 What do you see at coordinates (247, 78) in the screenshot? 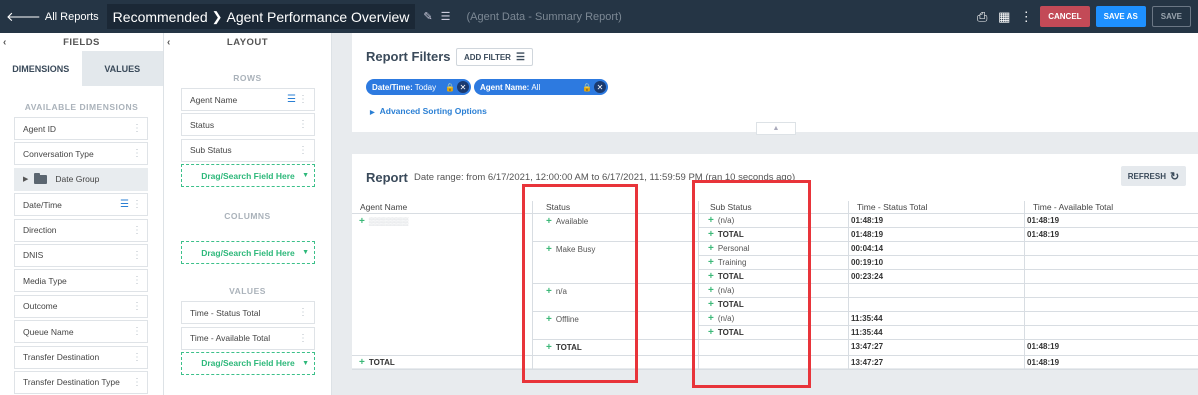
I see `rows-label: ROWS` at bounding box center [247, 78].